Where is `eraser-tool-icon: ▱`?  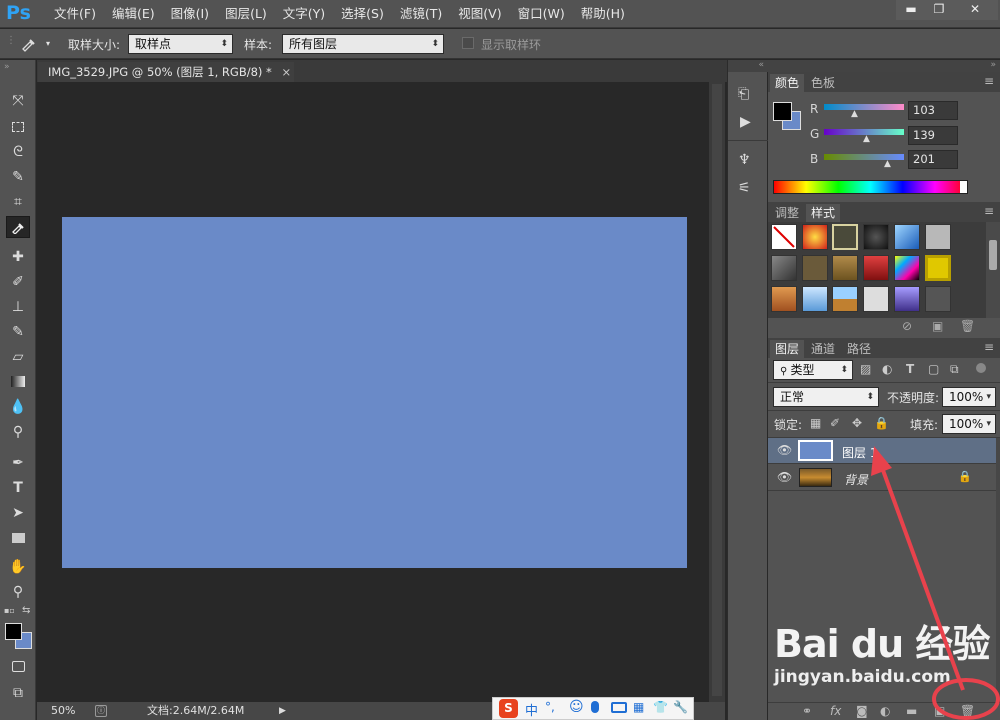 eraser-tool-icon: ▱ is located at coordinates (18, 357).